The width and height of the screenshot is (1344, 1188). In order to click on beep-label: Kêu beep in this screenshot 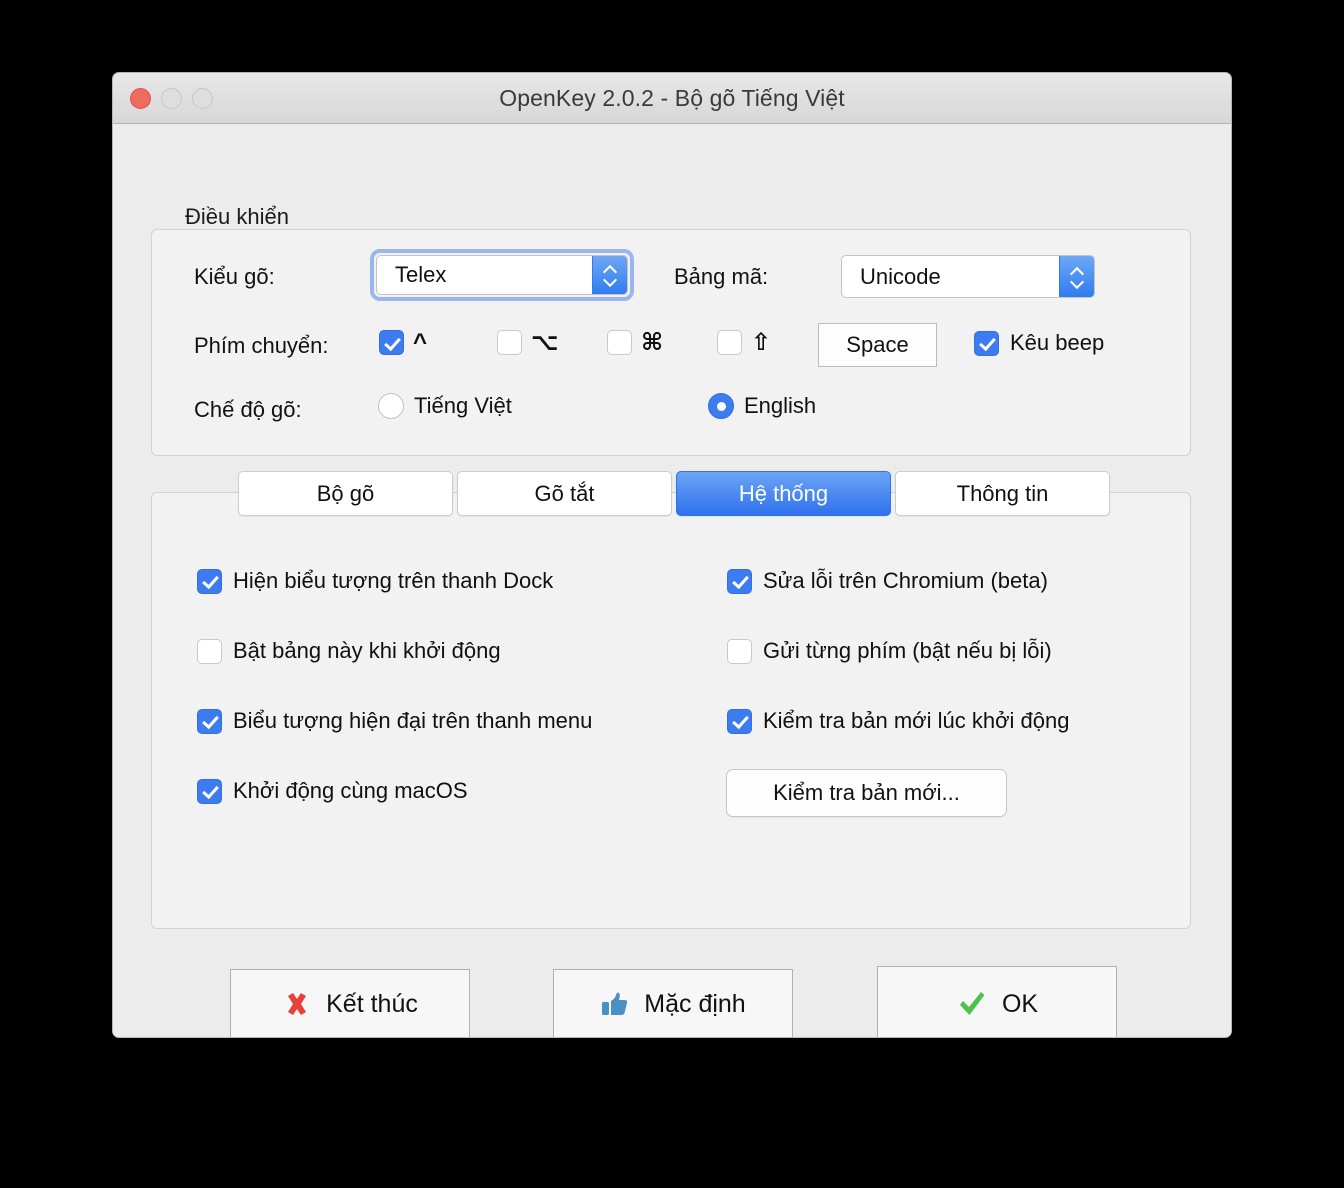, I will do `click(1057, 342)`.